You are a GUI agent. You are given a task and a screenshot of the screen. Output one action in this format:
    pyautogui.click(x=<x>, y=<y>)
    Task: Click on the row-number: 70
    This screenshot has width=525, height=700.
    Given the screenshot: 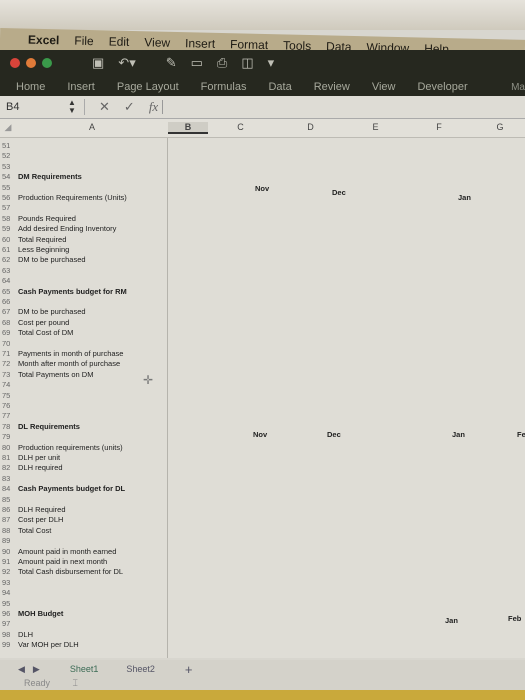 What is the action you would take?
    pyautogui.click(x=6, y=343)
    